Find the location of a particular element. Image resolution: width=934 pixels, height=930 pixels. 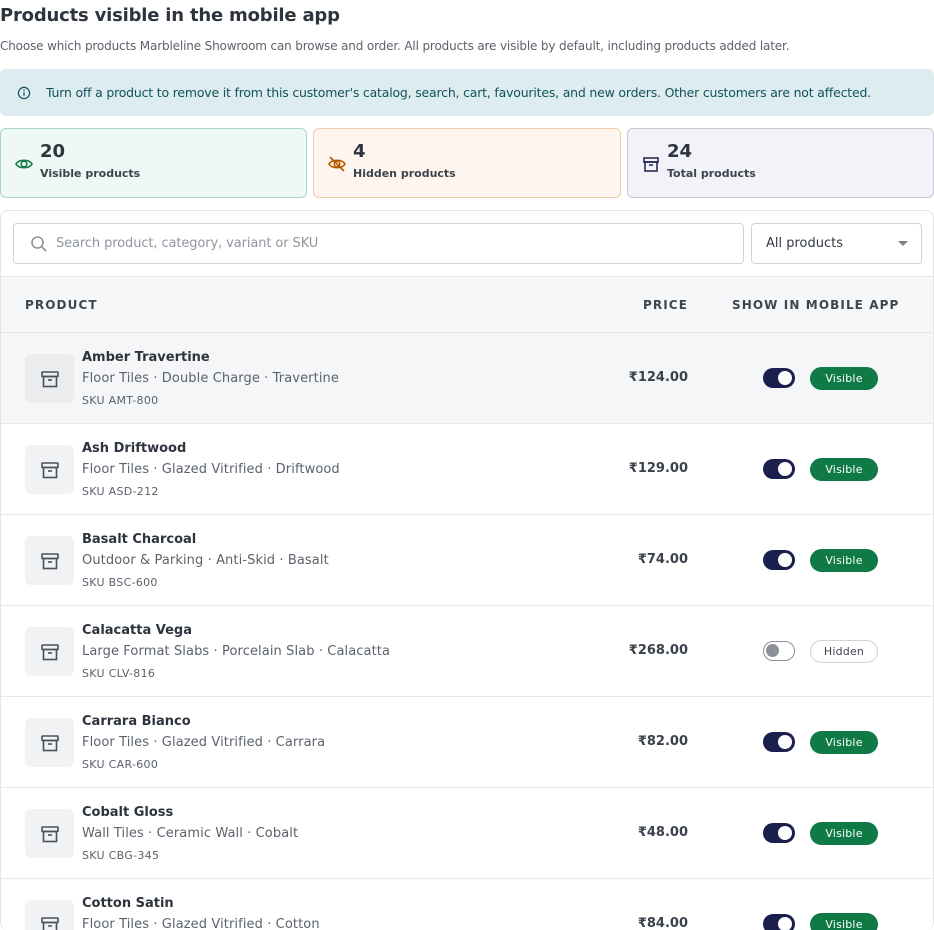

column-header-price: PRICE is located at coordinates (665, 305).